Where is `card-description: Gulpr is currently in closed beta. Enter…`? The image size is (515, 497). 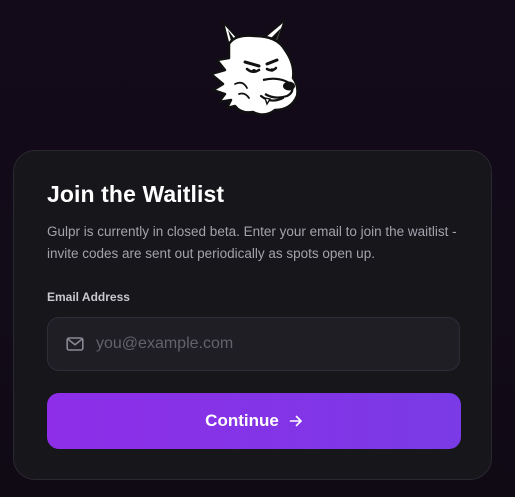 card-description: Gulpr is currently in closed beta. Enter… is located at coordinates (252, 242).